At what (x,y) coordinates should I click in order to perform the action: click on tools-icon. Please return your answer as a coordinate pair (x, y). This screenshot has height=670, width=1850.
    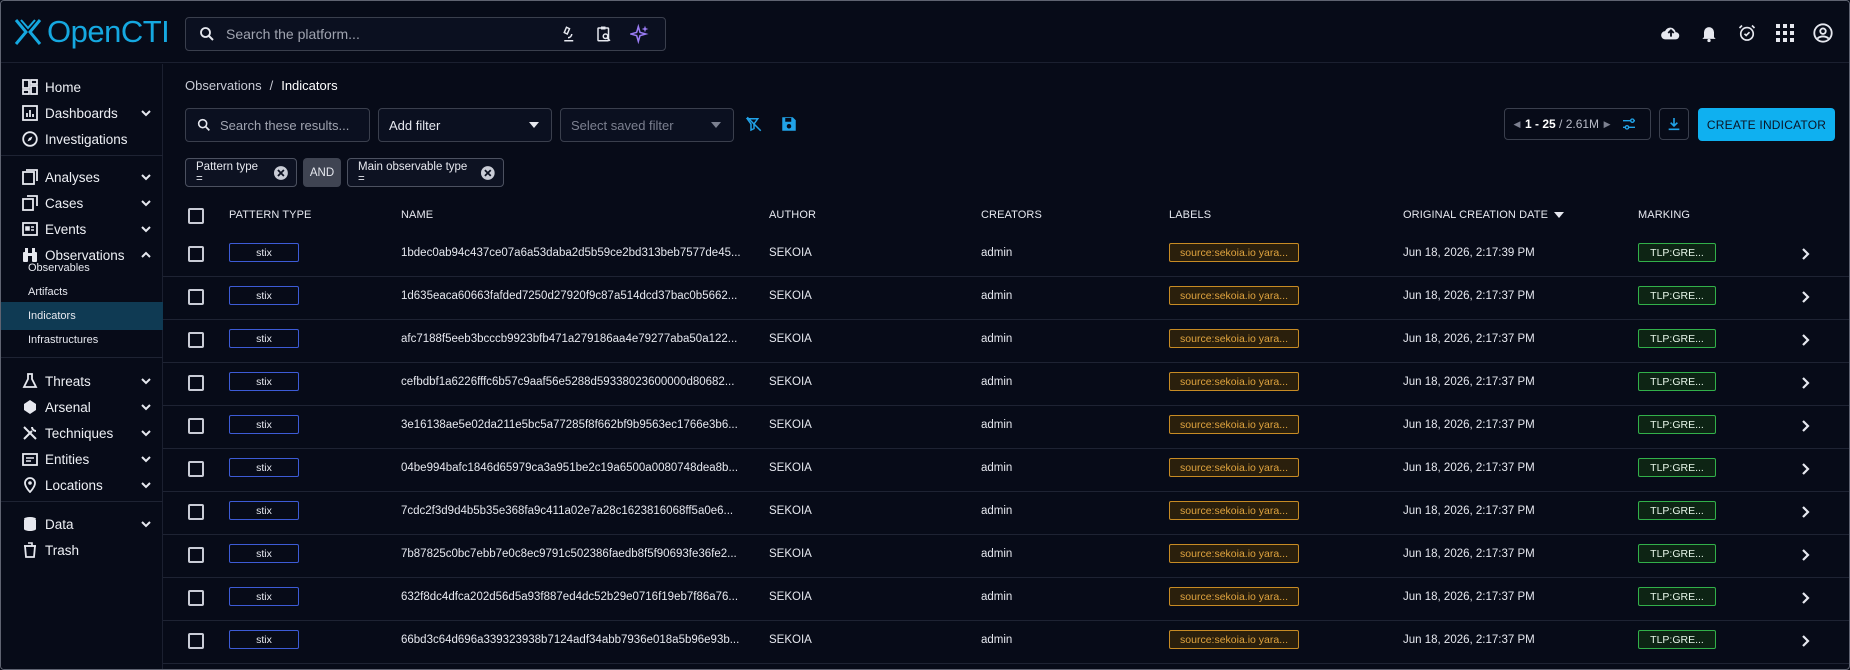
    Looking at the image, I should click on (30, 433).